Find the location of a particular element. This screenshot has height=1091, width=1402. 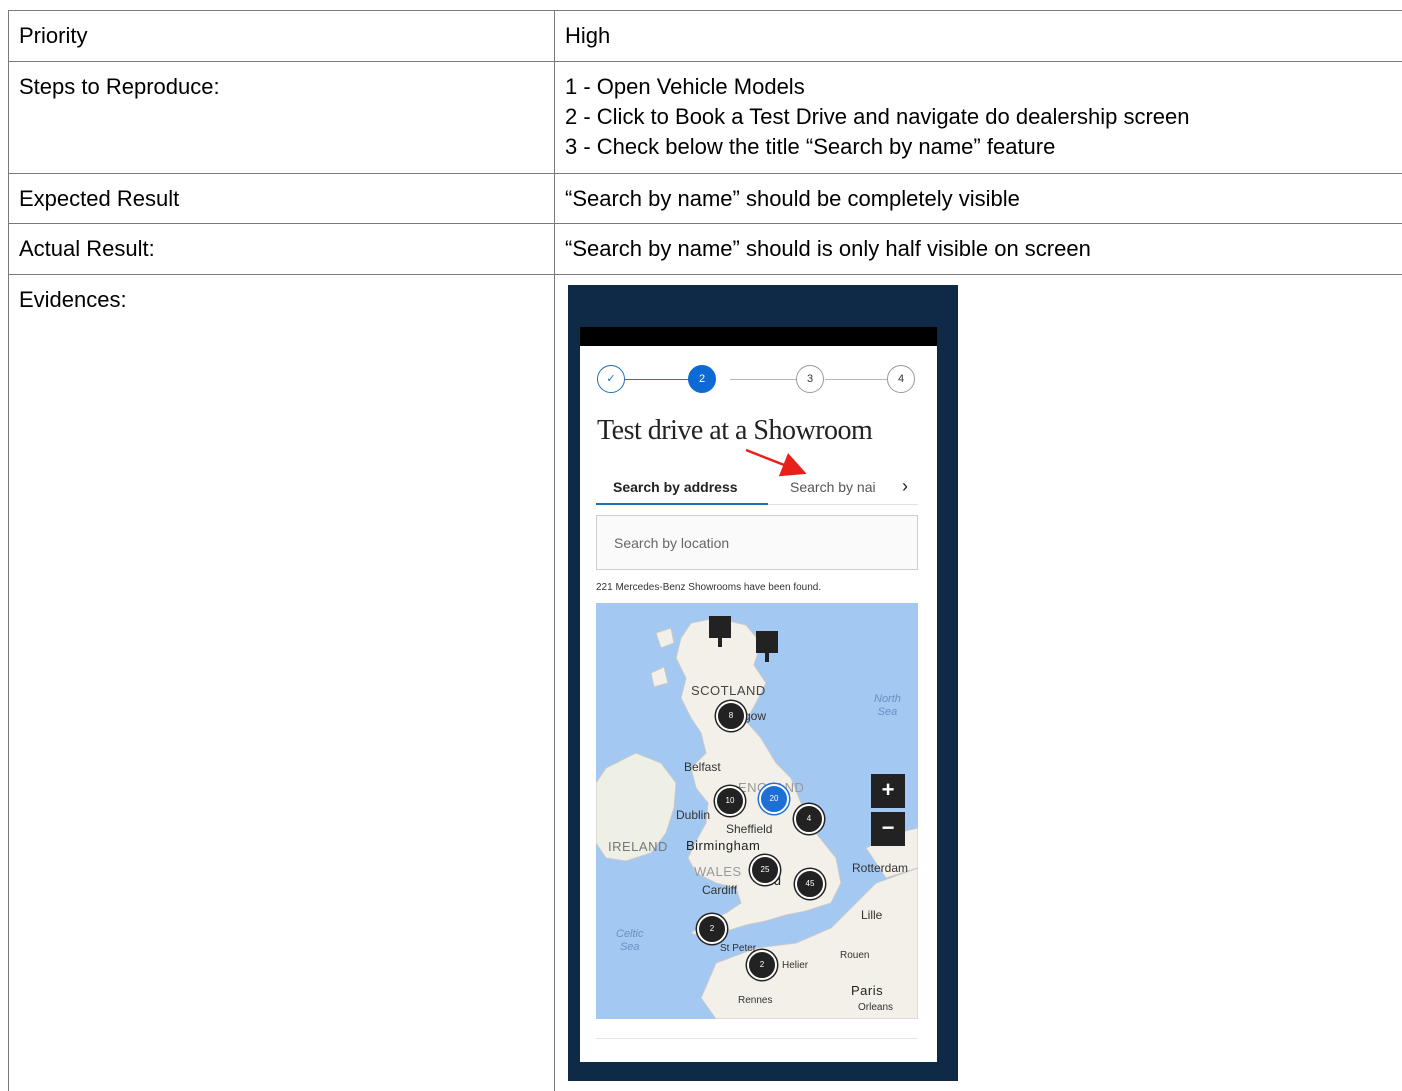

row-label: Priority is located at coordinates (281, 36).